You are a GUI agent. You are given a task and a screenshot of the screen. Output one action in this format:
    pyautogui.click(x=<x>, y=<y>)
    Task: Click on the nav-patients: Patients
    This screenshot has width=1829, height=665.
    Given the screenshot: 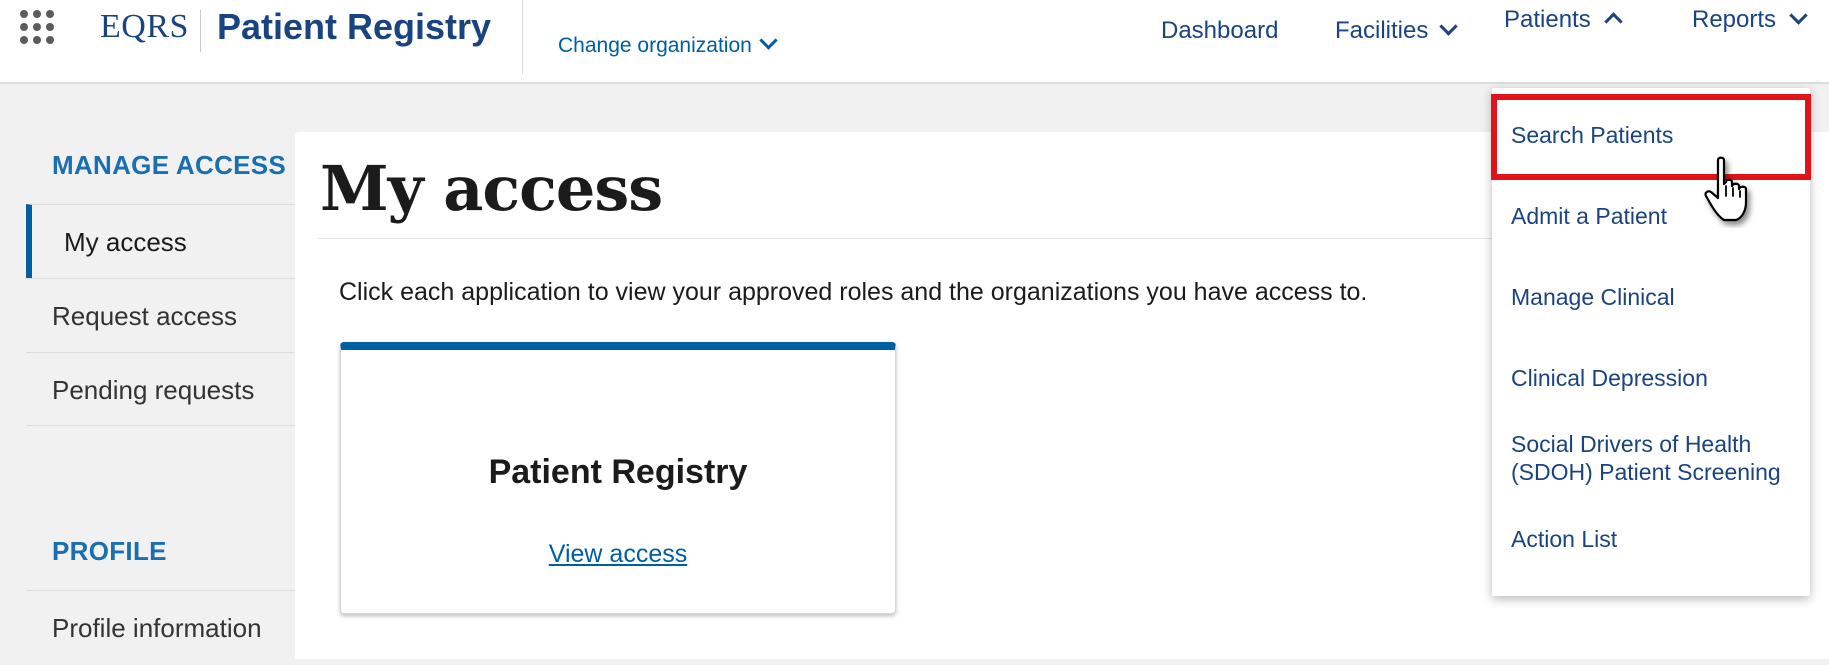 What is the action you would take?
    pyautogui.click(x=1563, y=20)
    